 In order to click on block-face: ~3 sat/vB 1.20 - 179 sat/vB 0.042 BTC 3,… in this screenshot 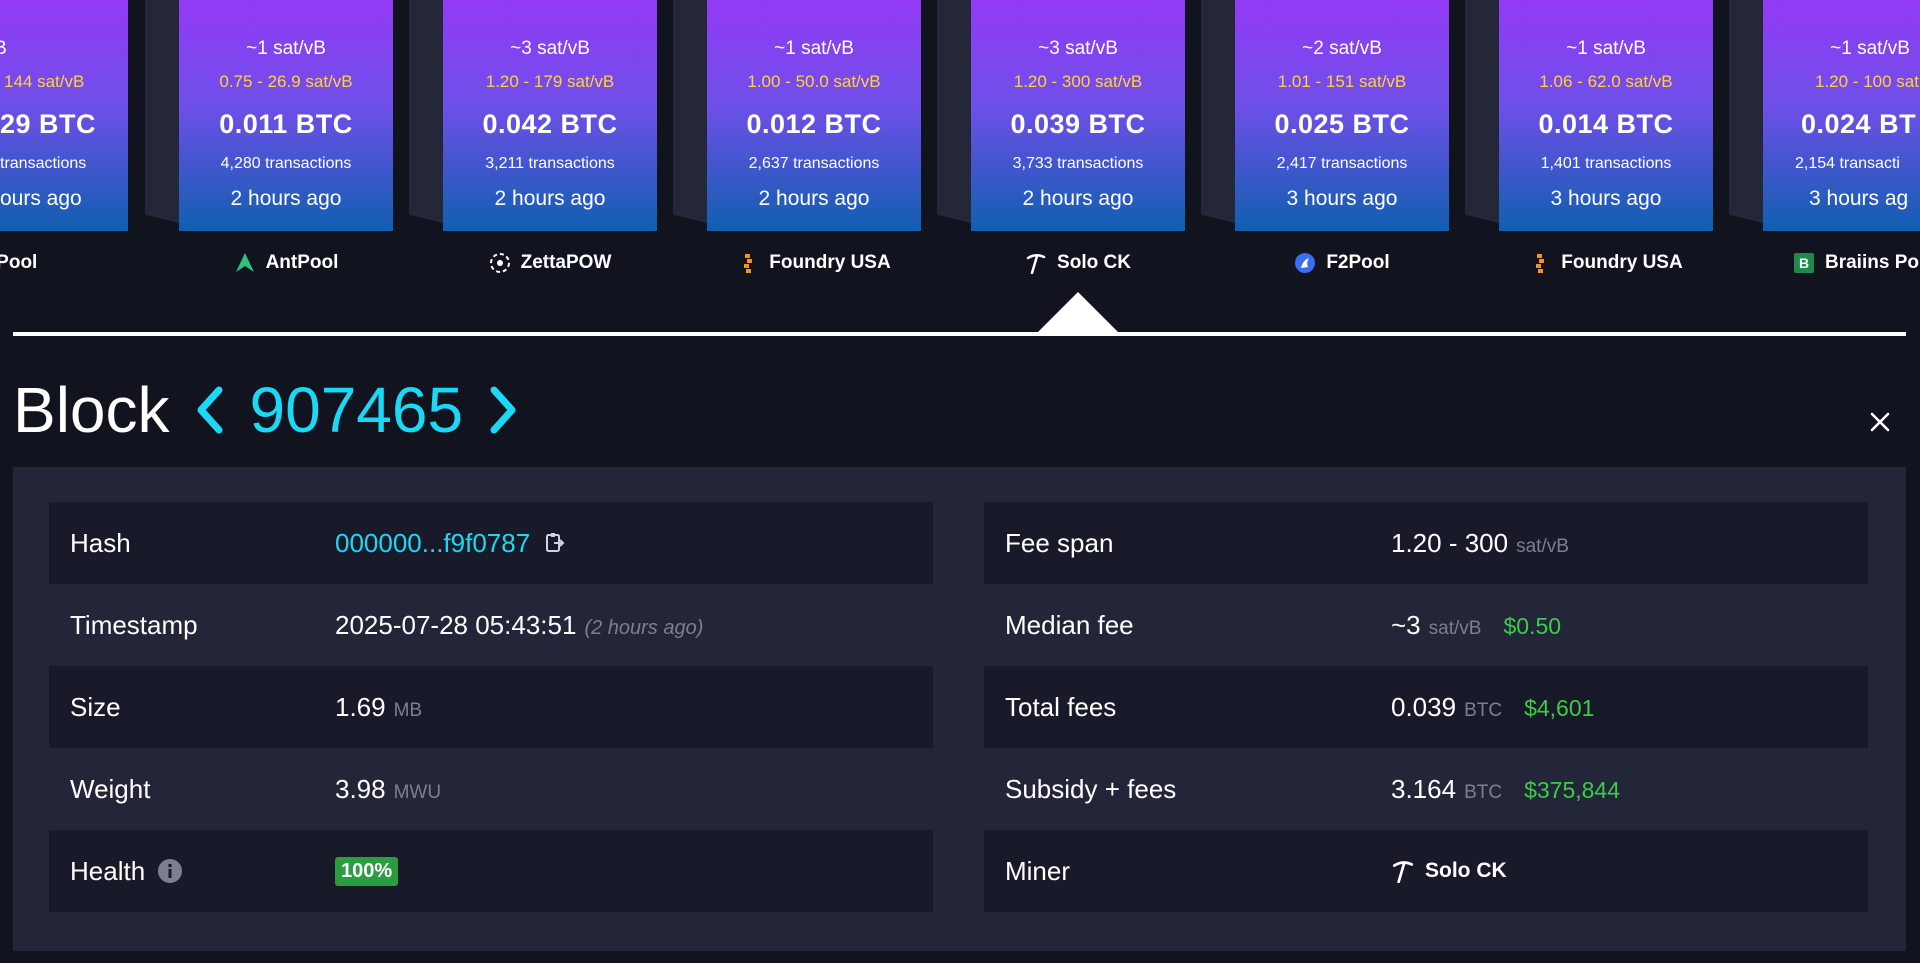, I will do `click(550, 115)`.